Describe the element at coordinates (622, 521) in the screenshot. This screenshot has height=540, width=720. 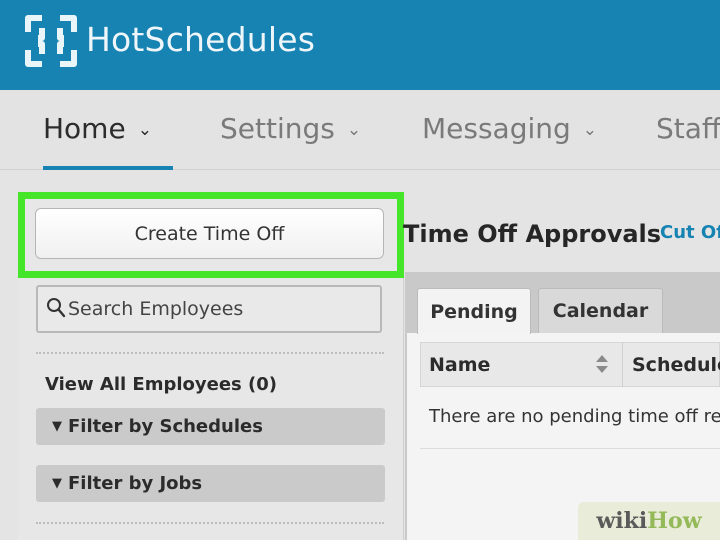
I see `watermark-text: wiki` at that location.